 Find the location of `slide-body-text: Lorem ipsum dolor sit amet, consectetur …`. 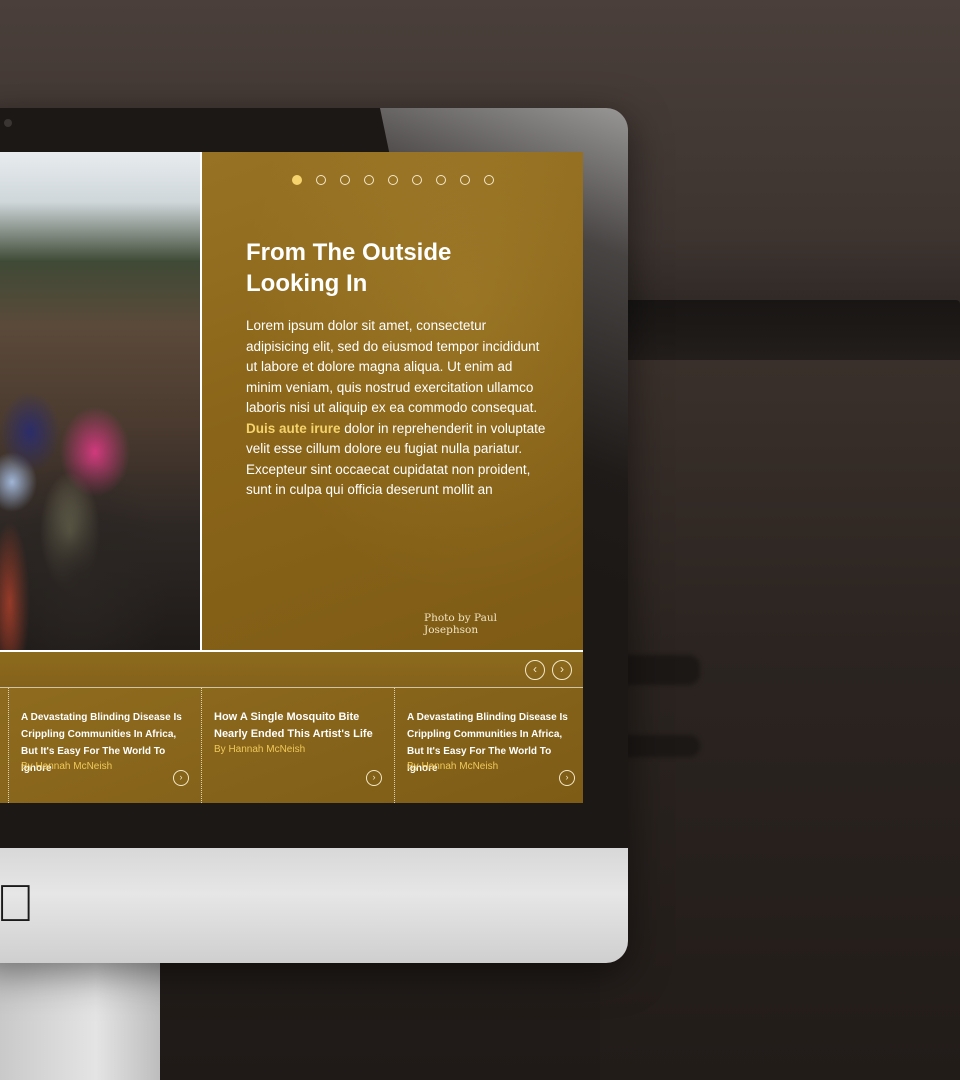

slide-body-text: Lorem ipsum dolor sit amet, consectetur … is located at coordinates (393, 366).